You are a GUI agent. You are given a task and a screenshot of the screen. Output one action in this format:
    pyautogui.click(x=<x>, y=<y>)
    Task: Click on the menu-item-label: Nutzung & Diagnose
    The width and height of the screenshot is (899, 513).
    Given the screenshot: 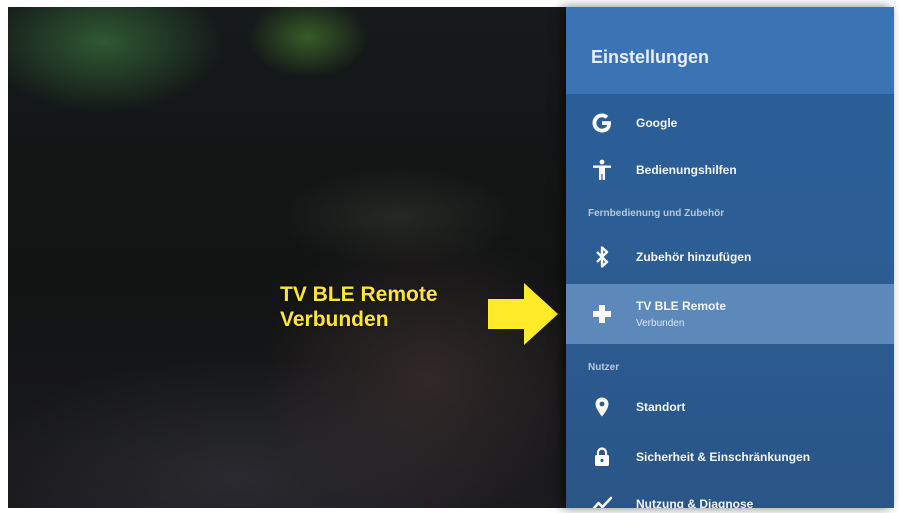 What is the action you would take?
    pyautogui.click(x=695, y=502)
    